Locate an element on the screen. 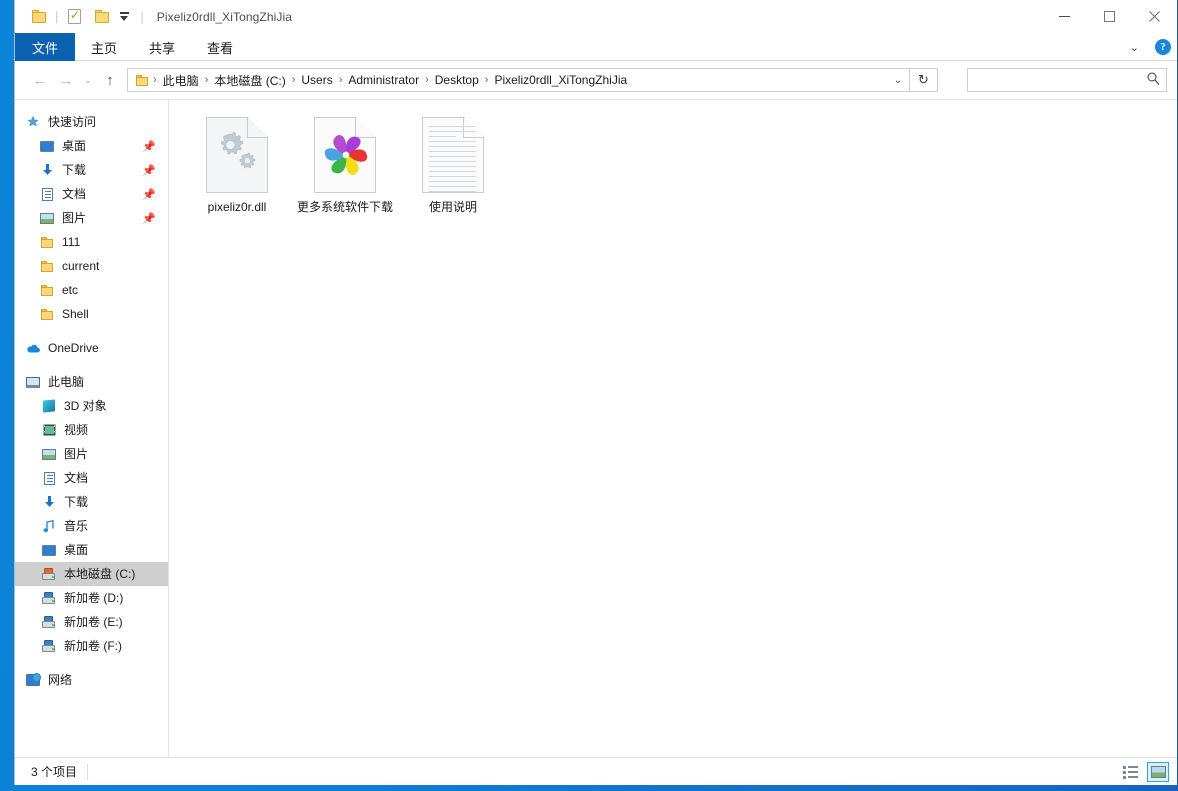  tab-home: 主页 is located at coordinates (104, 47).